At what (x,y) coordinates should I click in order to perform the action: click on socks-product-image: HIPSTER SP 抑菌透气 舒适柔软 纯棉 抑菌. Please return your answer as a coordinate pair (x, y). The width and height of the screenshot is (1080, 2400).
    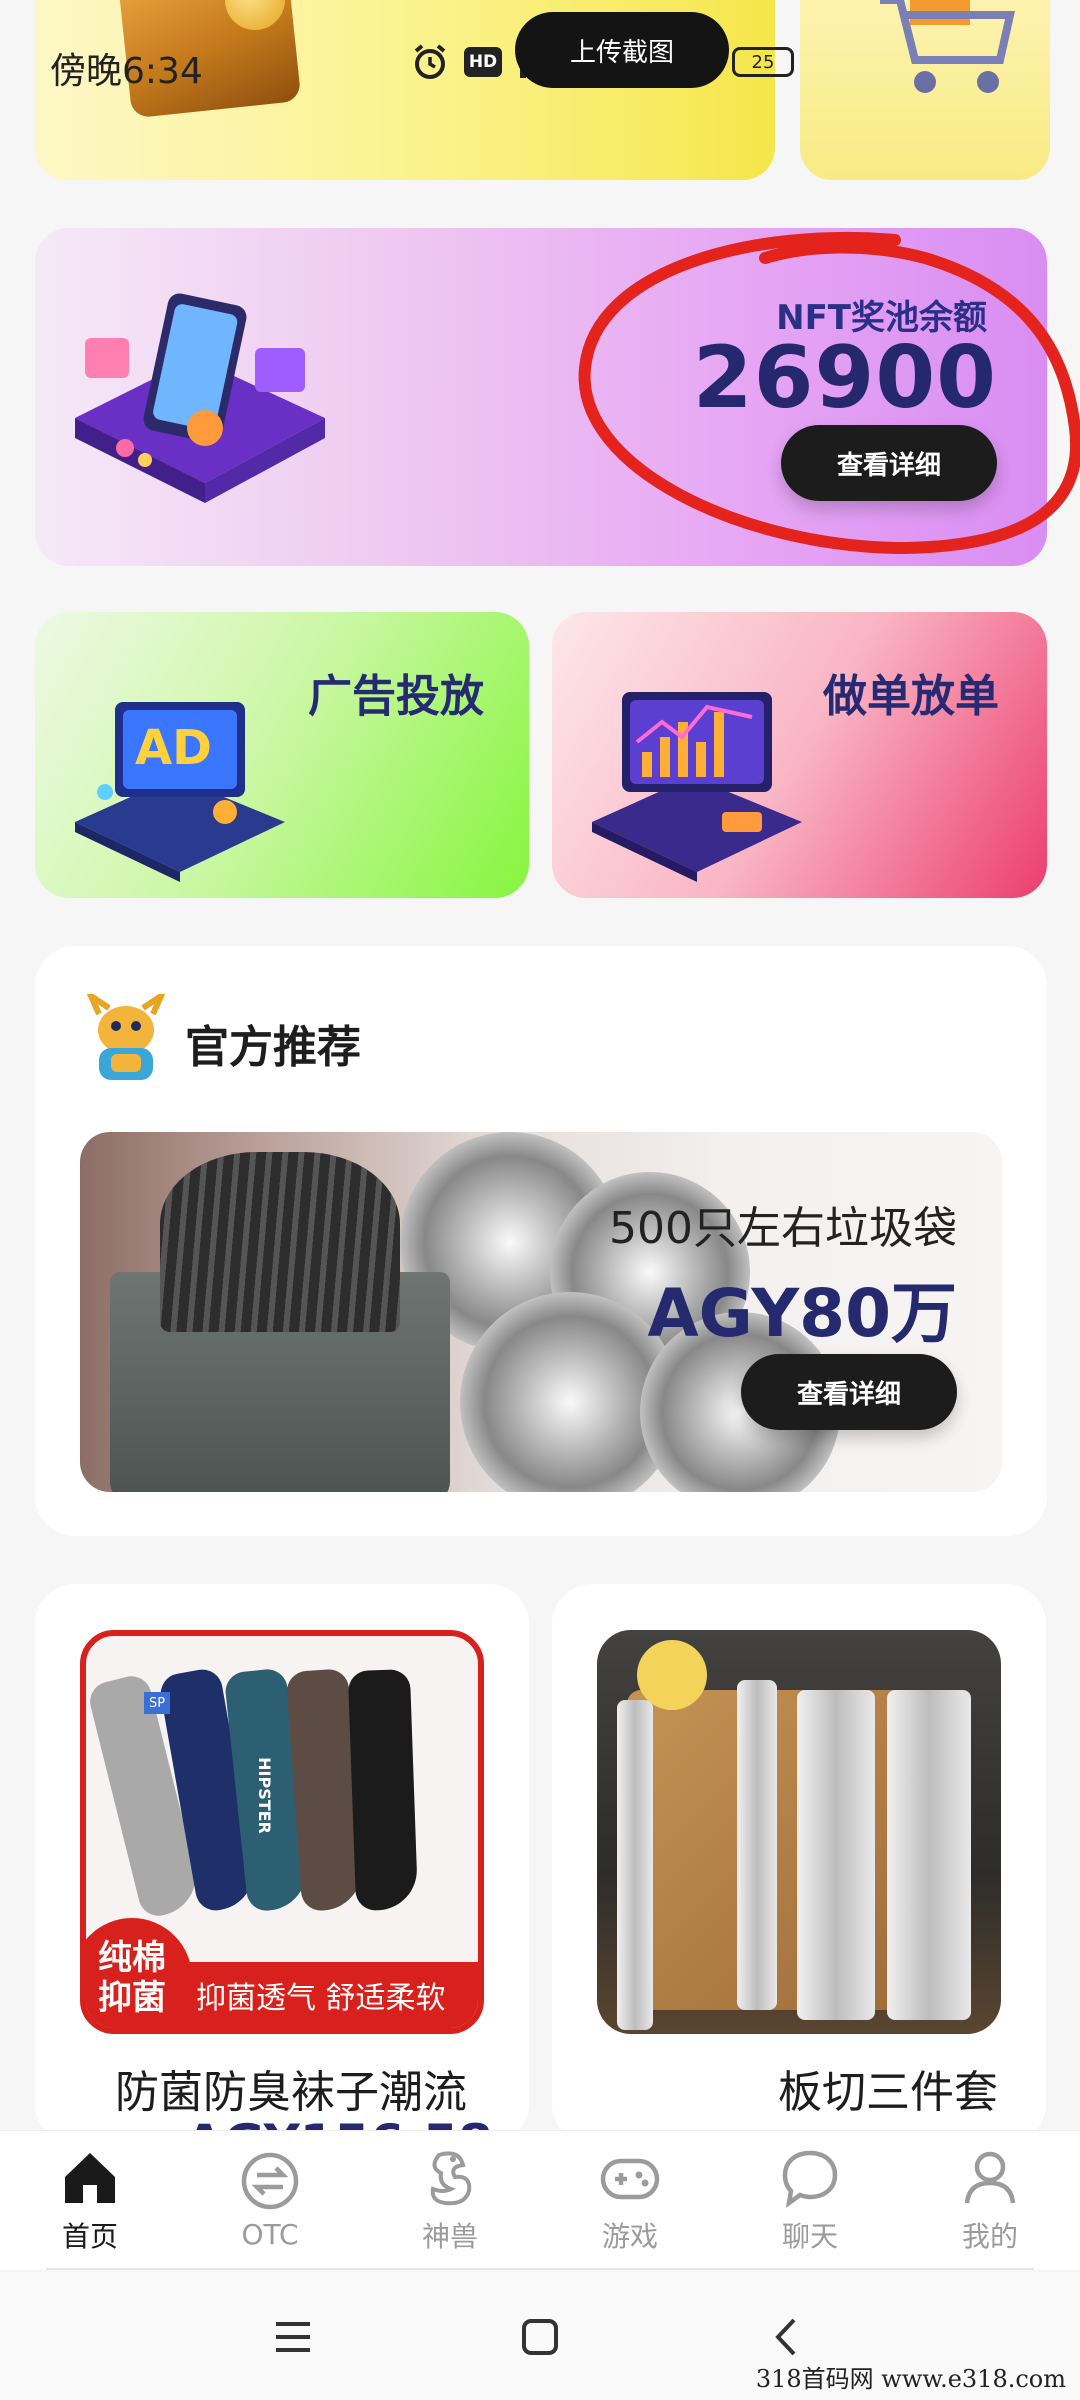
    Looking at the image, I should click on (282, 1832).